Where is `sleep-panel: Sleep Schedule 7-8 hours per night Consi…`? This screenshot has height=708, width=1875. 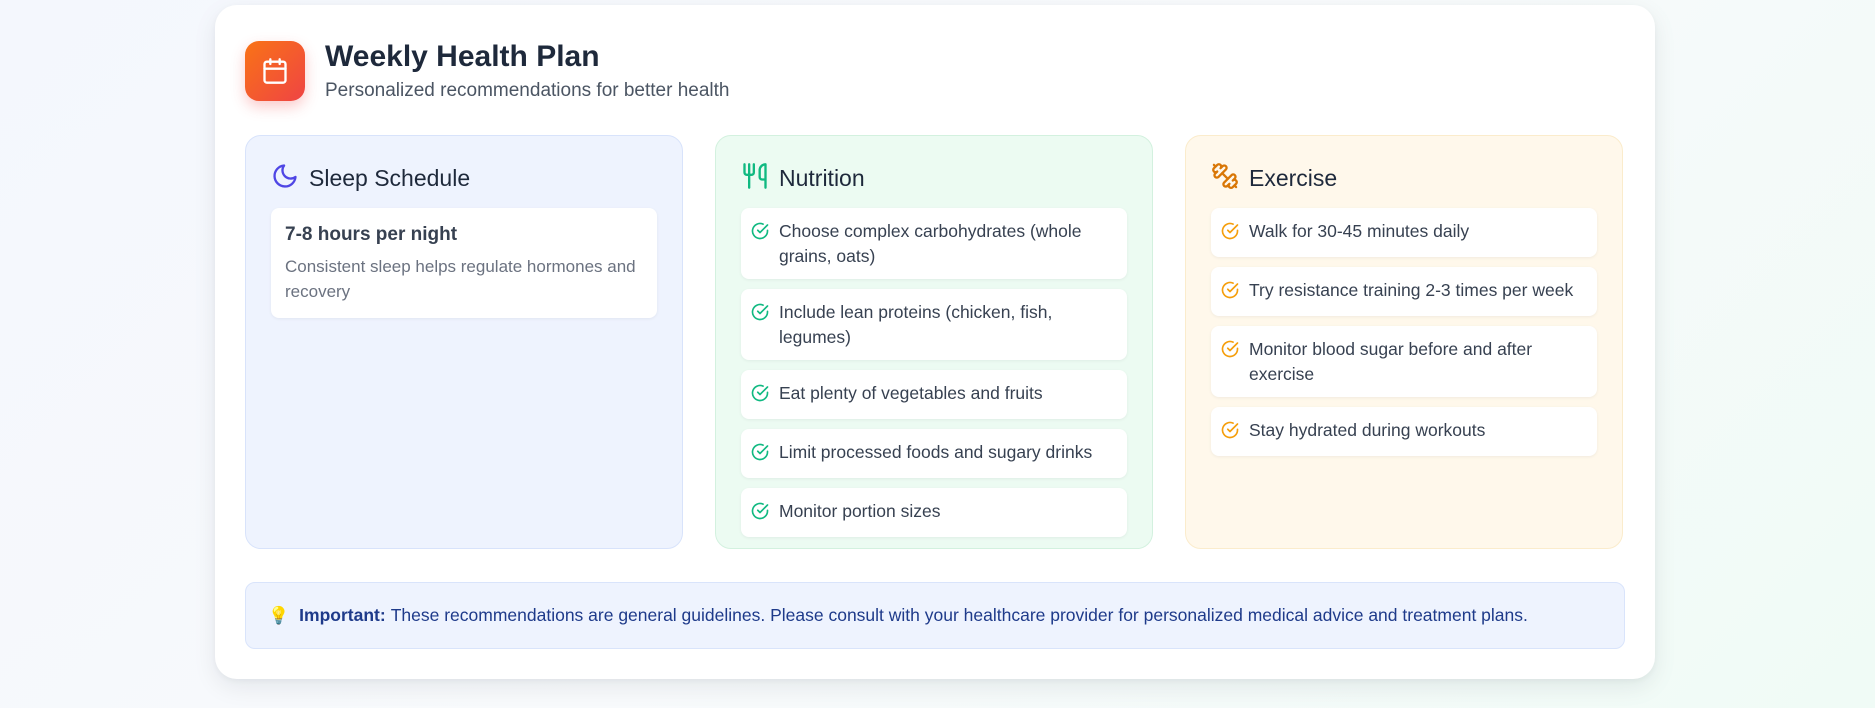 sleep-panel: Sleep Schedule 7-8 hours per night Consi… is located at coordinates (464, 342).